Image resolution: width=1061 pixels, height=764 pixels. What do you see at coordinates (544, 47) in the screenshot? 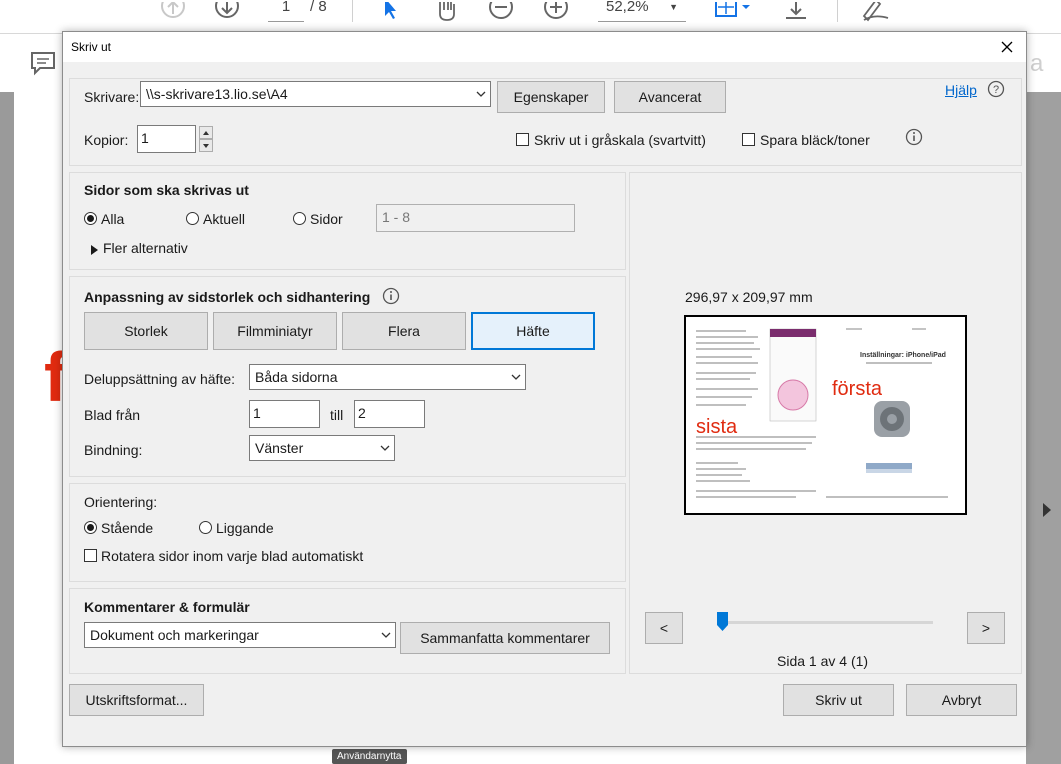
I see `dialog-titlebar: Skriv ut` at bounding box center [544, 47].